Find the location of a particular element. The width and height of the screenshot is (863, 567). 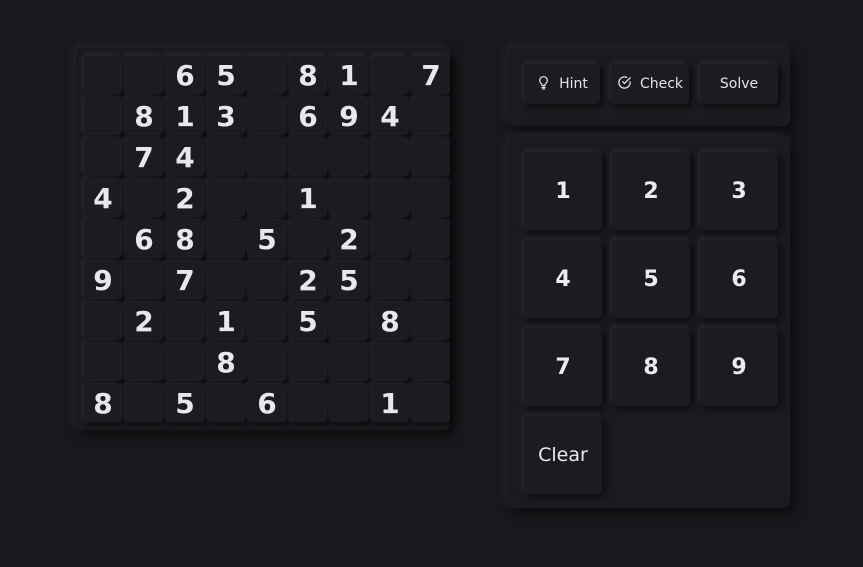

number-key-5: 5 is located at coordinates (651, 279).